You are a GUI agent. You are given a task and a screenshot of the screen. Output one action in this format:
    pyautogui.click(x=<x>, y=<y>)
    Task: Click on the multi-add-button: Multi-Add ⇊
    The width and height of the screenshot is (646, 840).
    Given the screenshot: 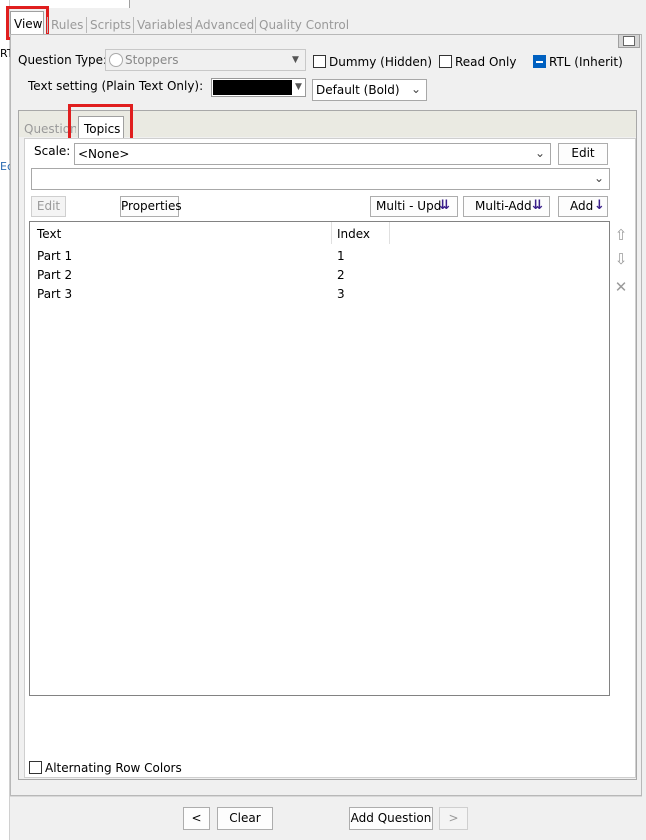 What is the action you would take?
    pyautogui.click(x=506, y=206)
    